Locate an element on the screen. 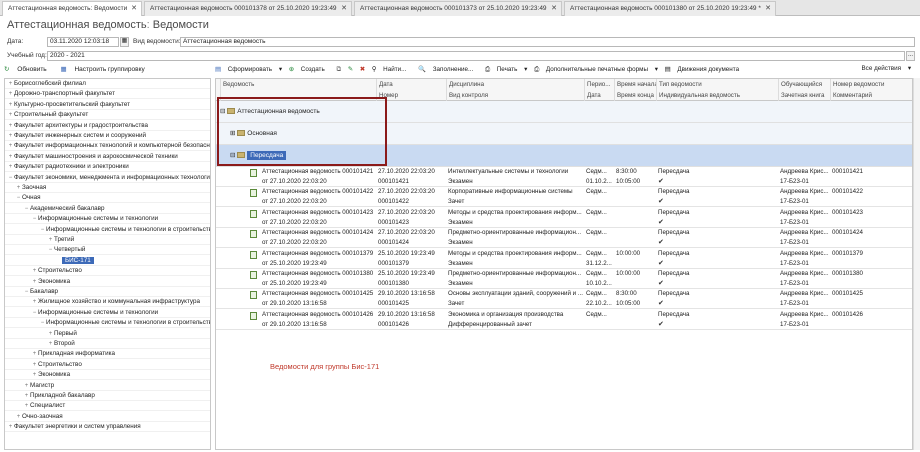 This screenshot has height=452, width=920. column-header: Ведомость is located at coordinates (298, 84).